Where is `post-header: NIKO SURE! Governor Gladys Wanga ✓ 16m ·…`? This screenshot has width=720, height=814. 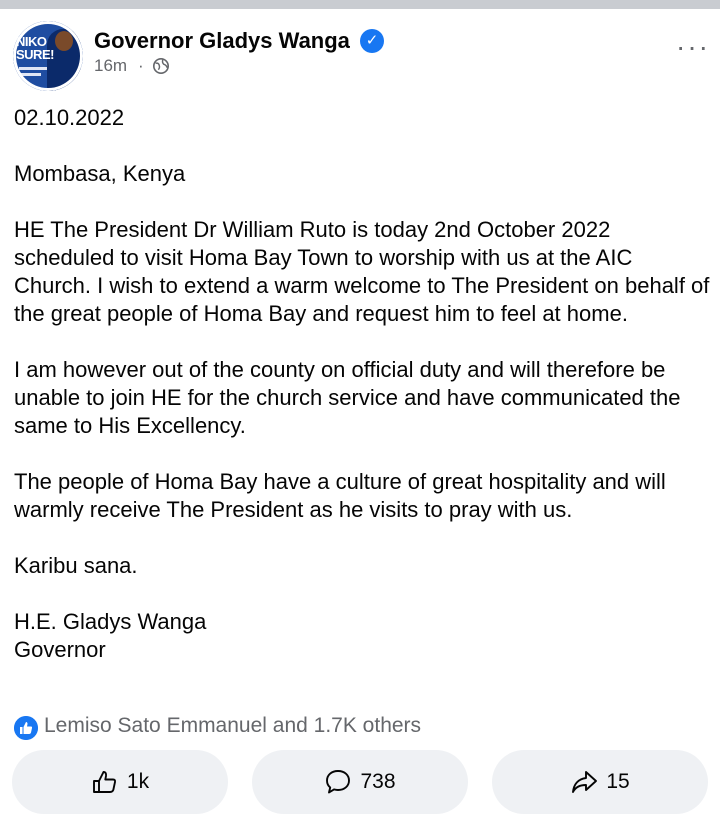
post-header: NIKO SURE! Governor Gladys Wanga ✓ 16m ·… is located at coordinates (360, 54).